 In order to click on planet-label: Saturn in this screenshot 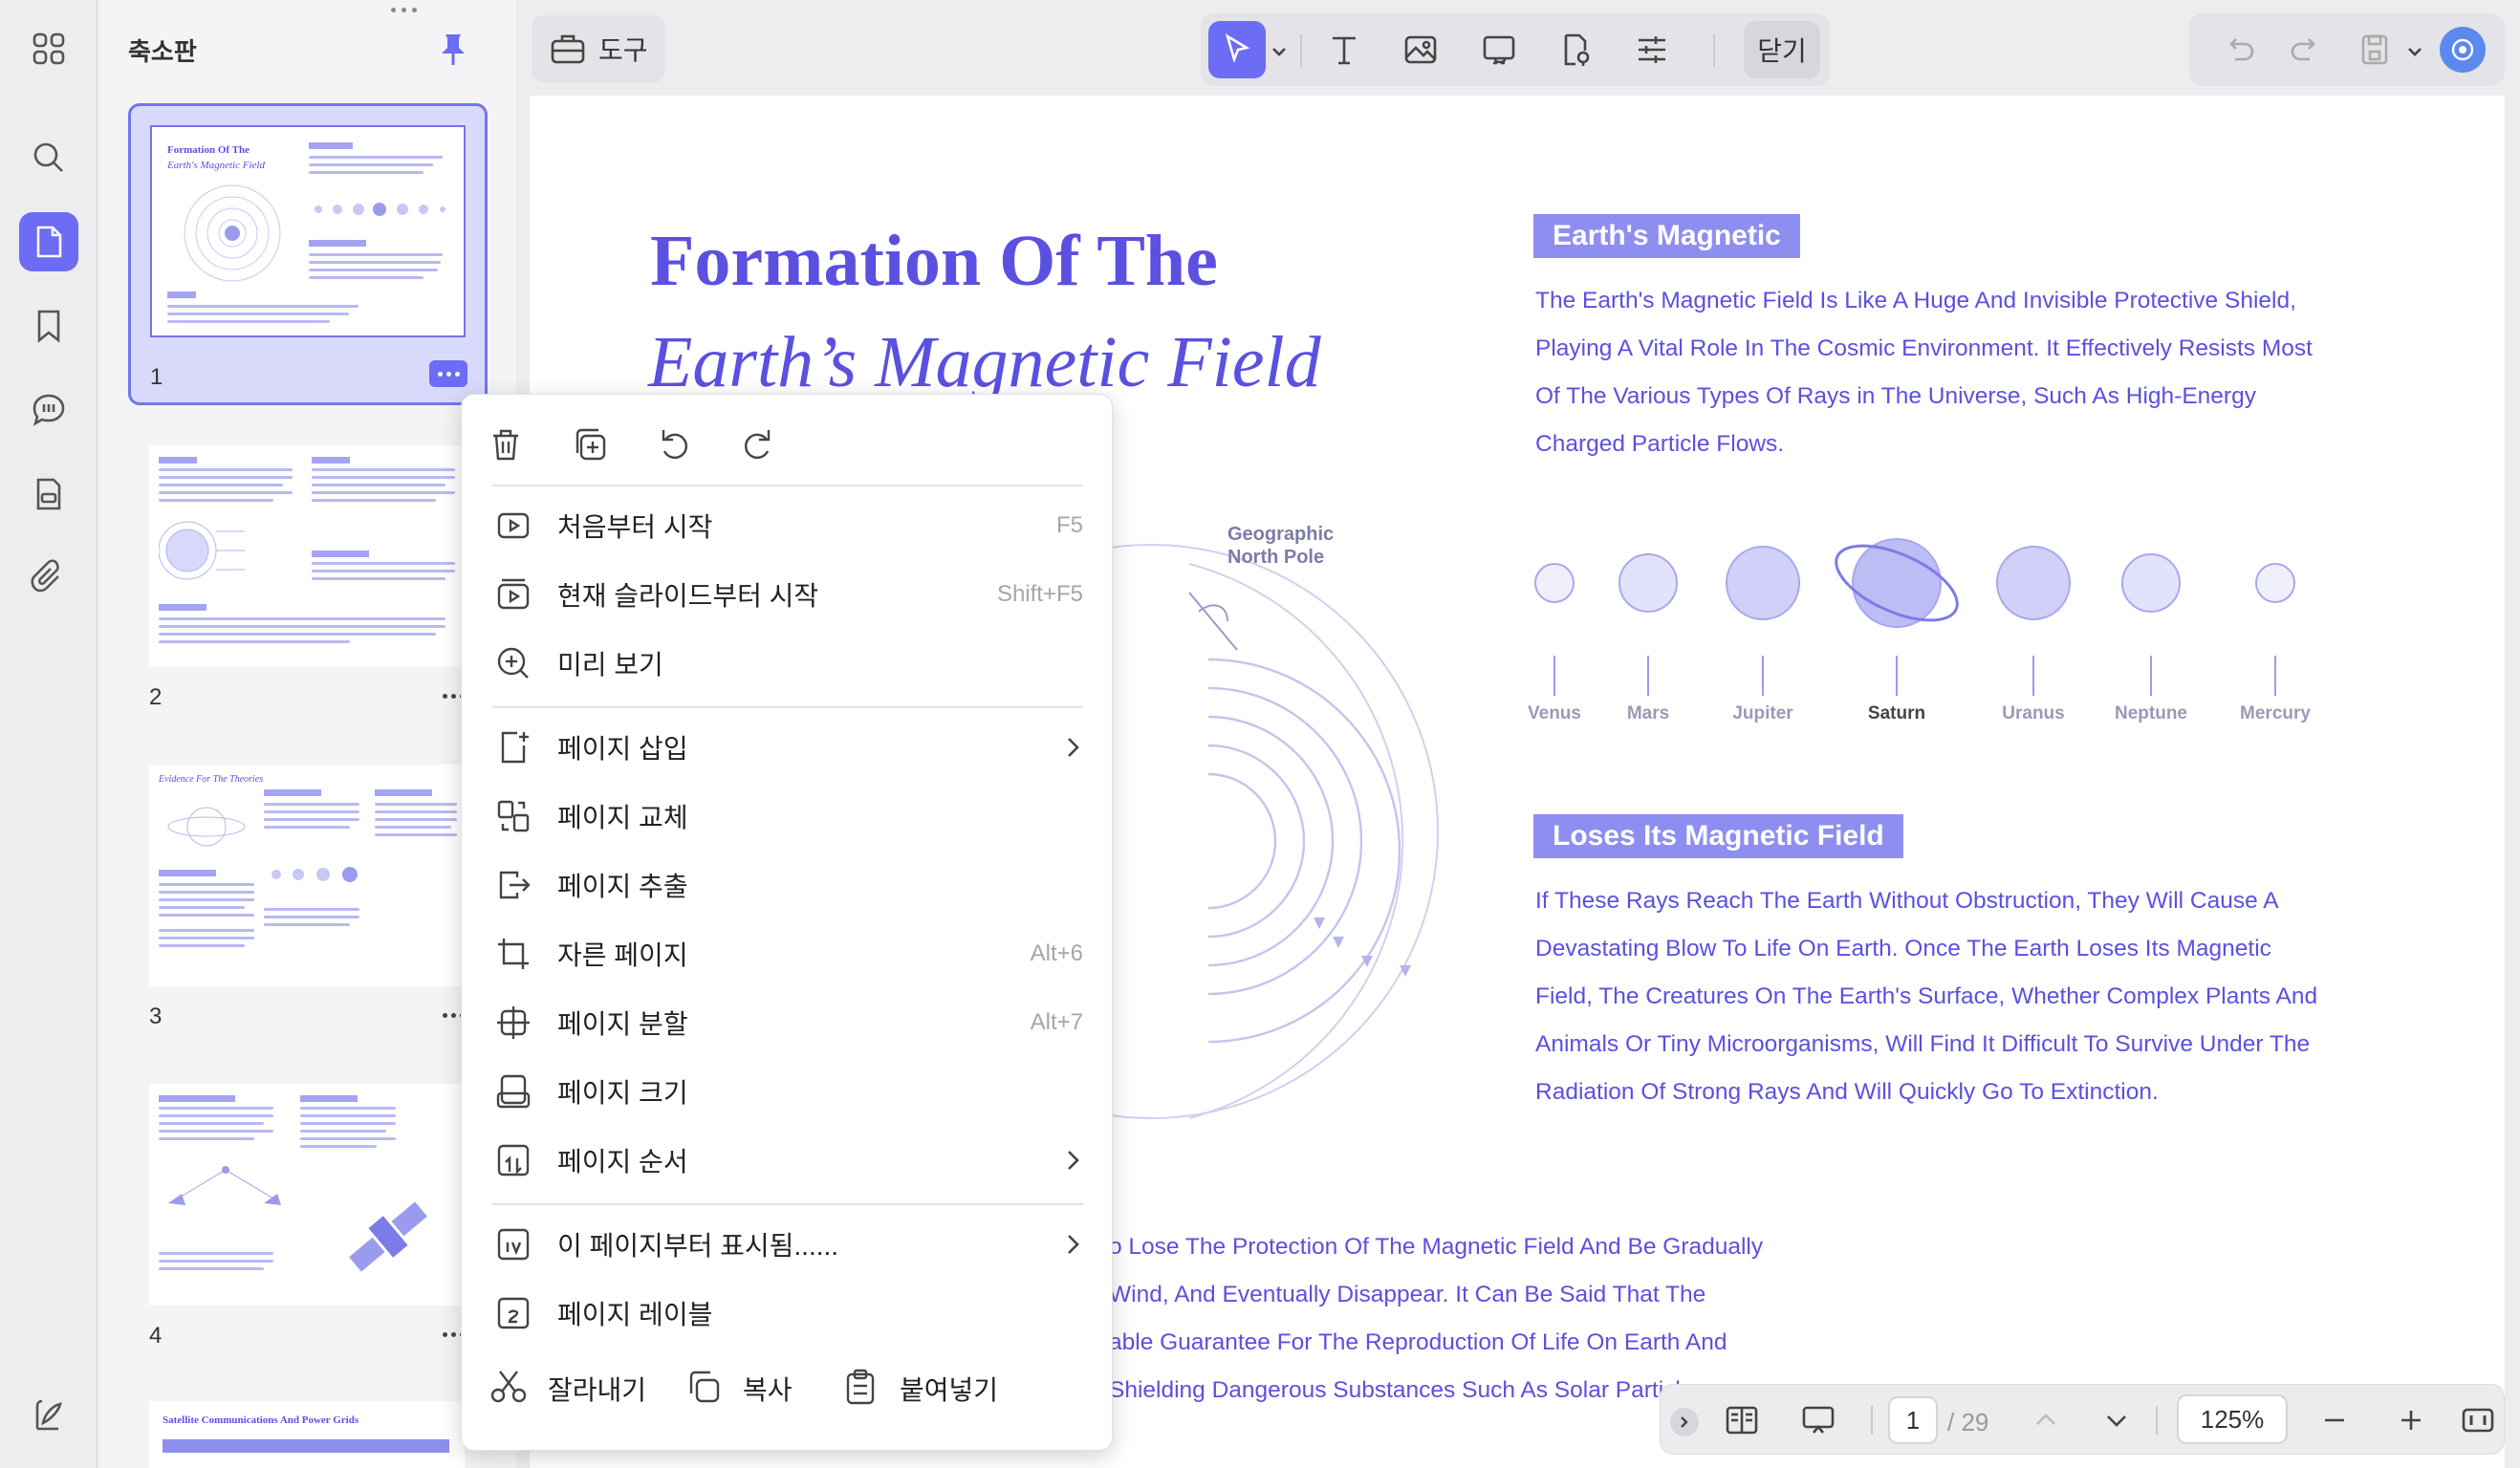, I will do `click(1897, 713)`.